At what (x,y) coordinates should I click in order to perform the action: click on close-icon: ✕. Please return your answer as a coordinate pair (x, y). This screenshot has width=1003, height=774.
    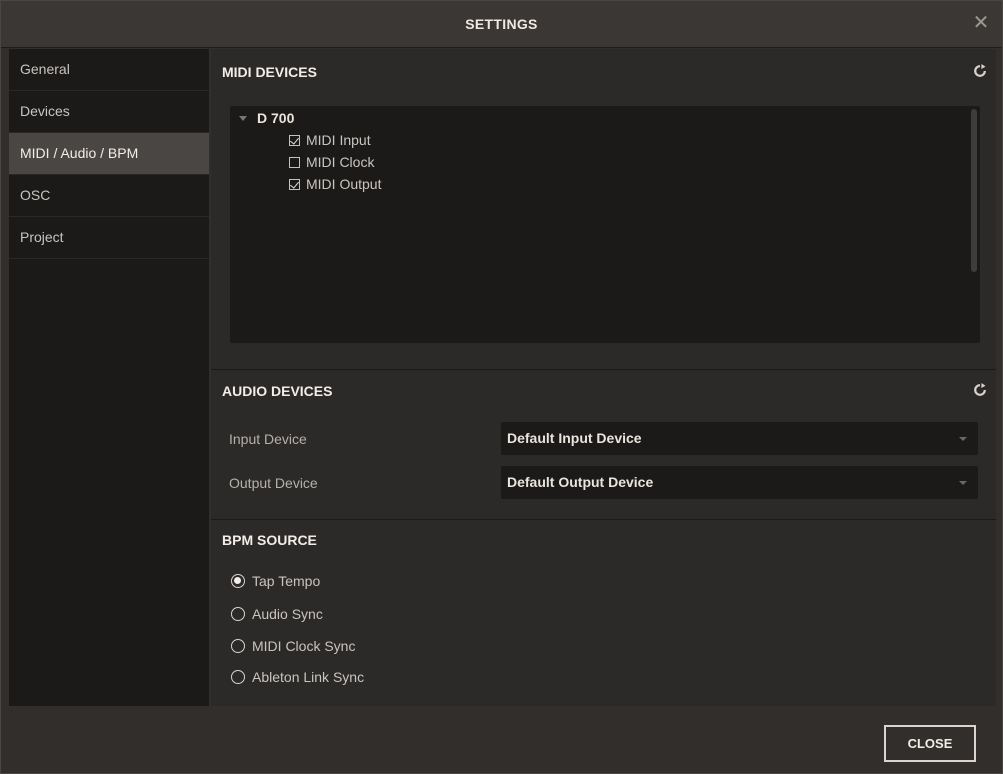
    Looking at the image, I should click on (981, 23).